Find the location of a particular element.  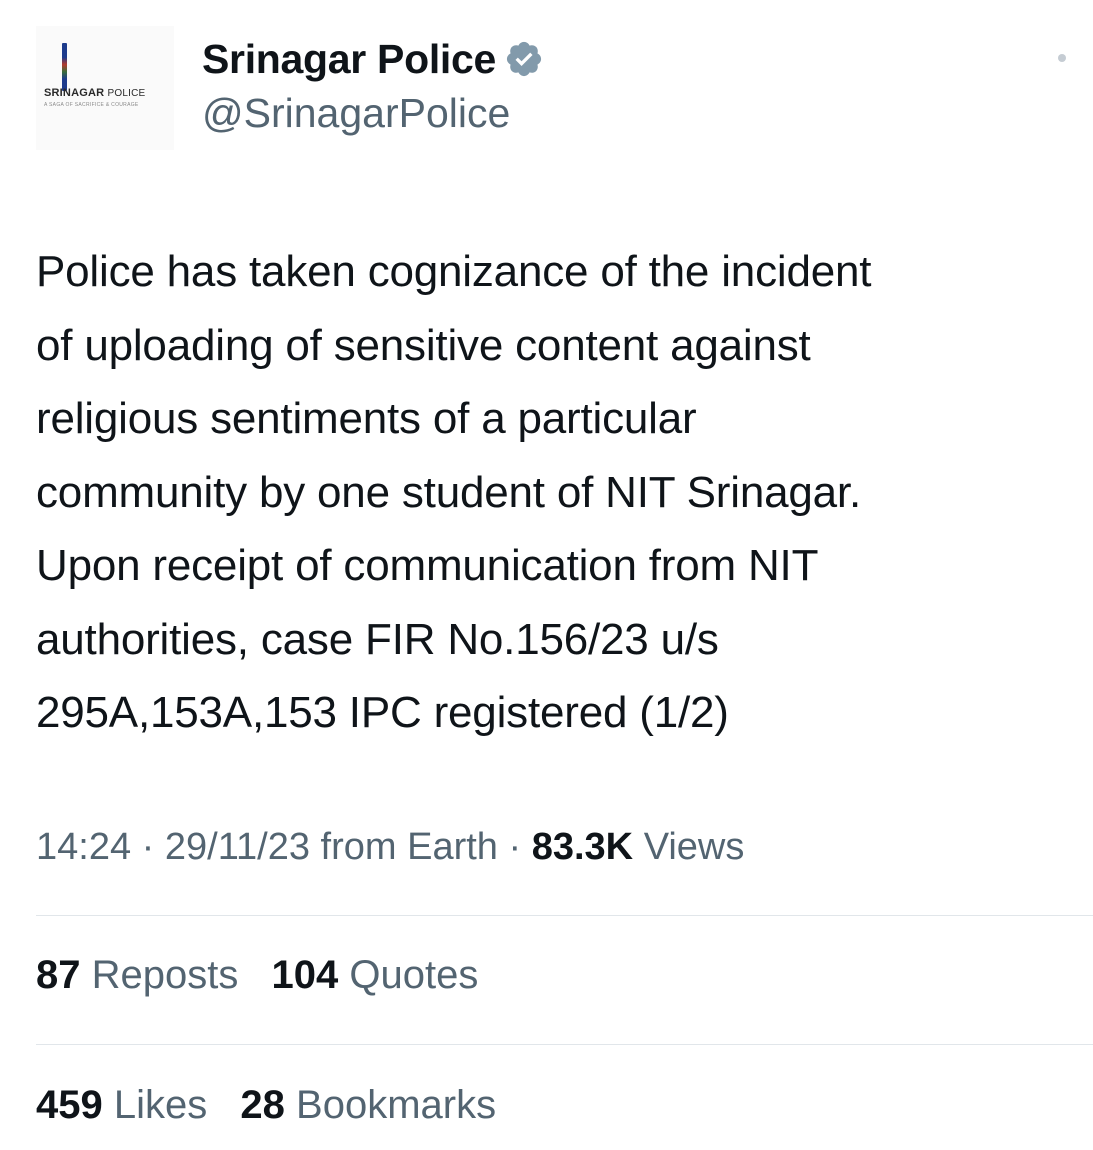

bookmarks-label: Bookmarks is located at coordinates (396, 1105).